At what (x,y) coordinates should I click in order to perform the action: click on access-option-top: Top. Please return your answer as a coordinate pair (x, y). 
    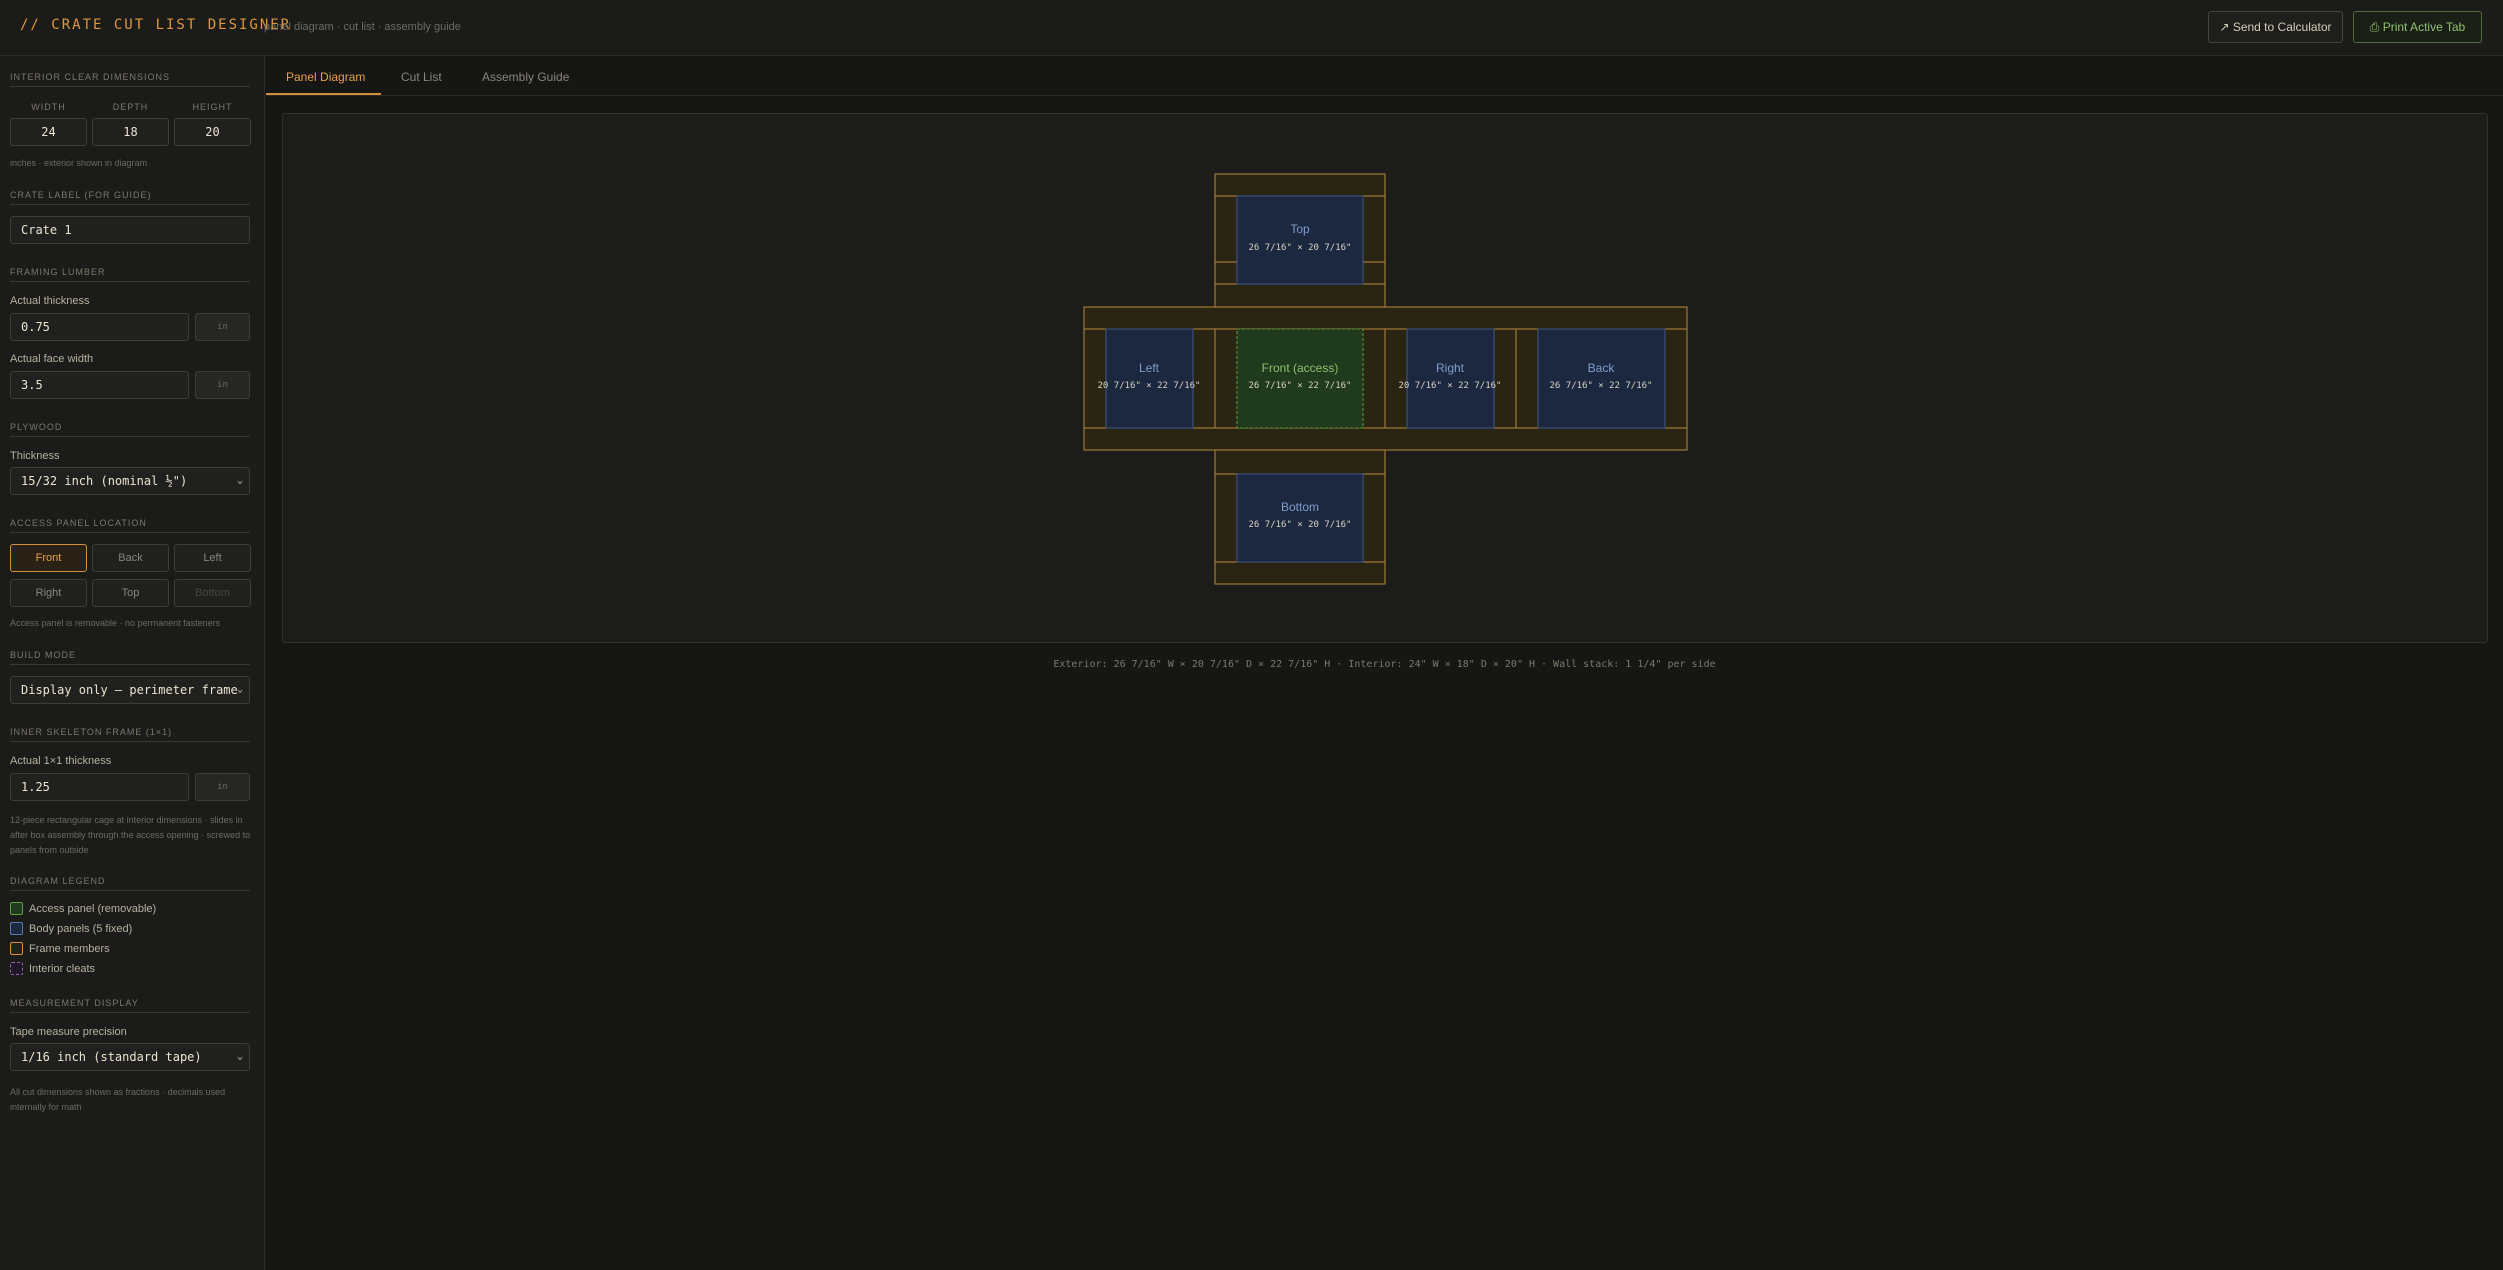
    Looking at the image, I should click on (130, 593).